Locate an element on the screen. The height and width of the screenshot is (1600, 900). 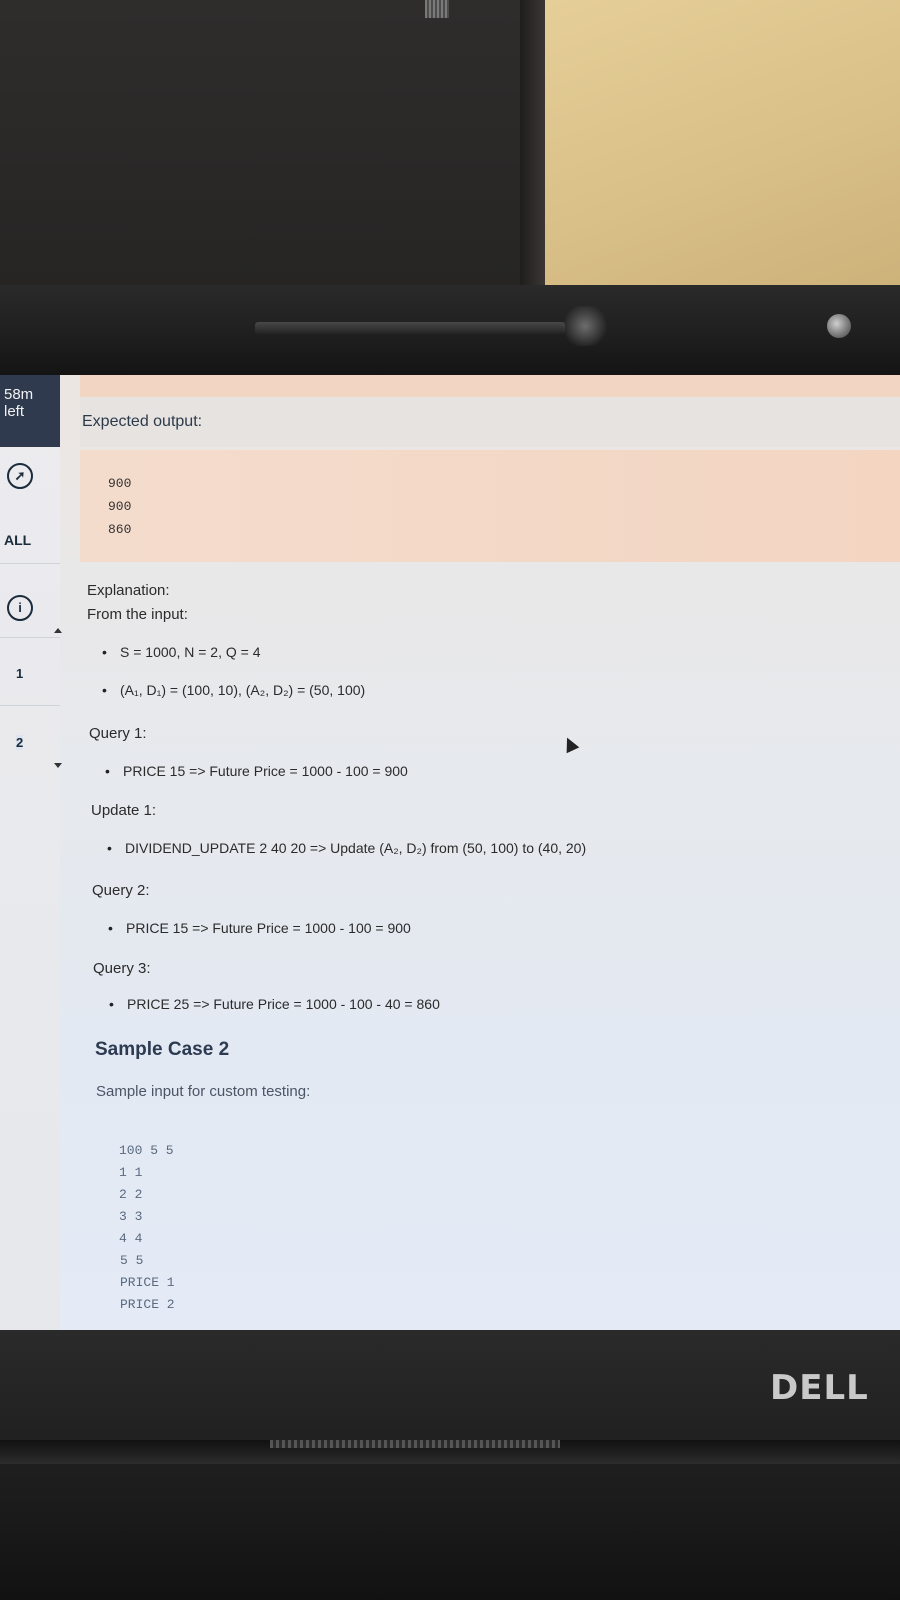
background-monitor-edge is located at coordinates (532, 142).